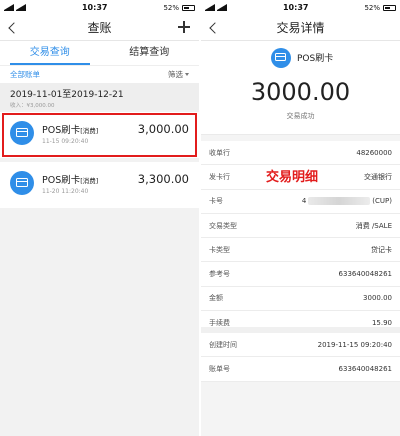 The height and width of the screenshot is (436, 400). What do you see at coordinates (378, 176) in the screenshot?
I see `detail-value: 交通银行` at bounding box center [378, 176].